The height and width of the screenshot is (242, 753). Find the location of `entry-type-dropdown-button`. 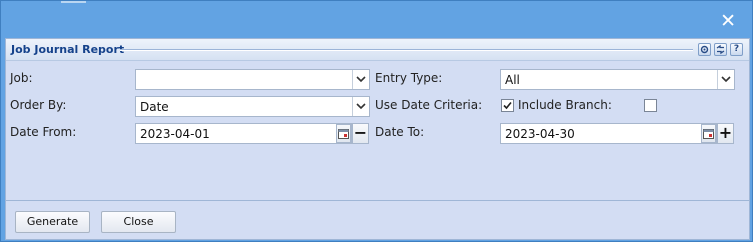

entry-type-dropdown-button is located at coordinates (725, 79).